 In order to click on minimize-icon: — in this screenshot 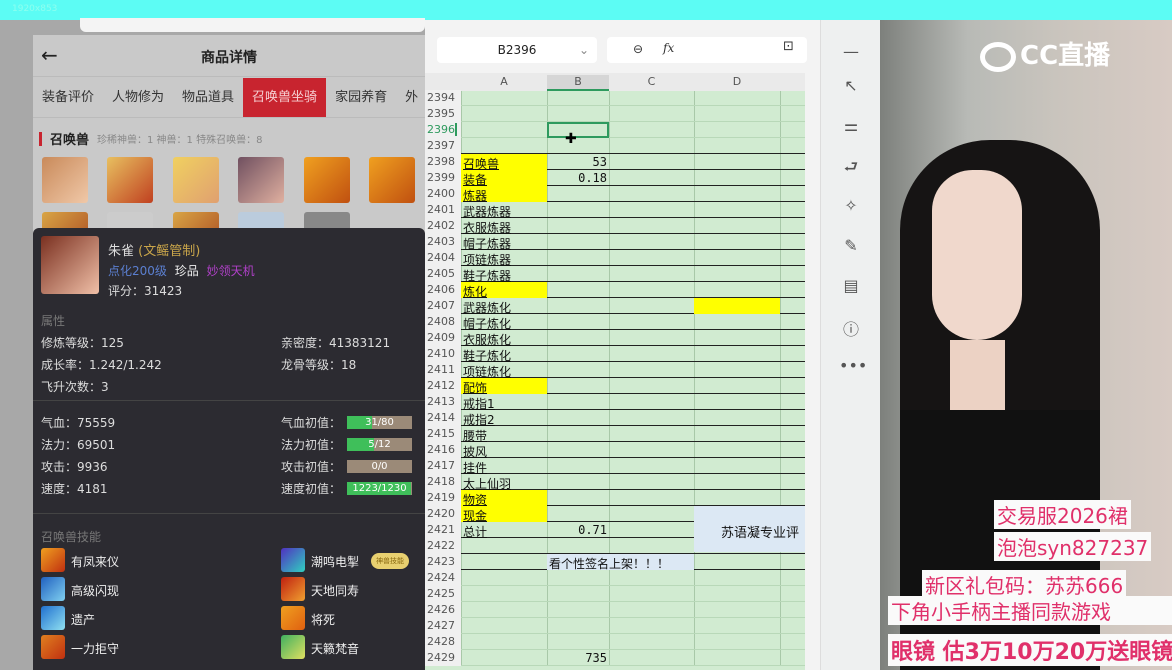, I will do `click(851, 51)`.